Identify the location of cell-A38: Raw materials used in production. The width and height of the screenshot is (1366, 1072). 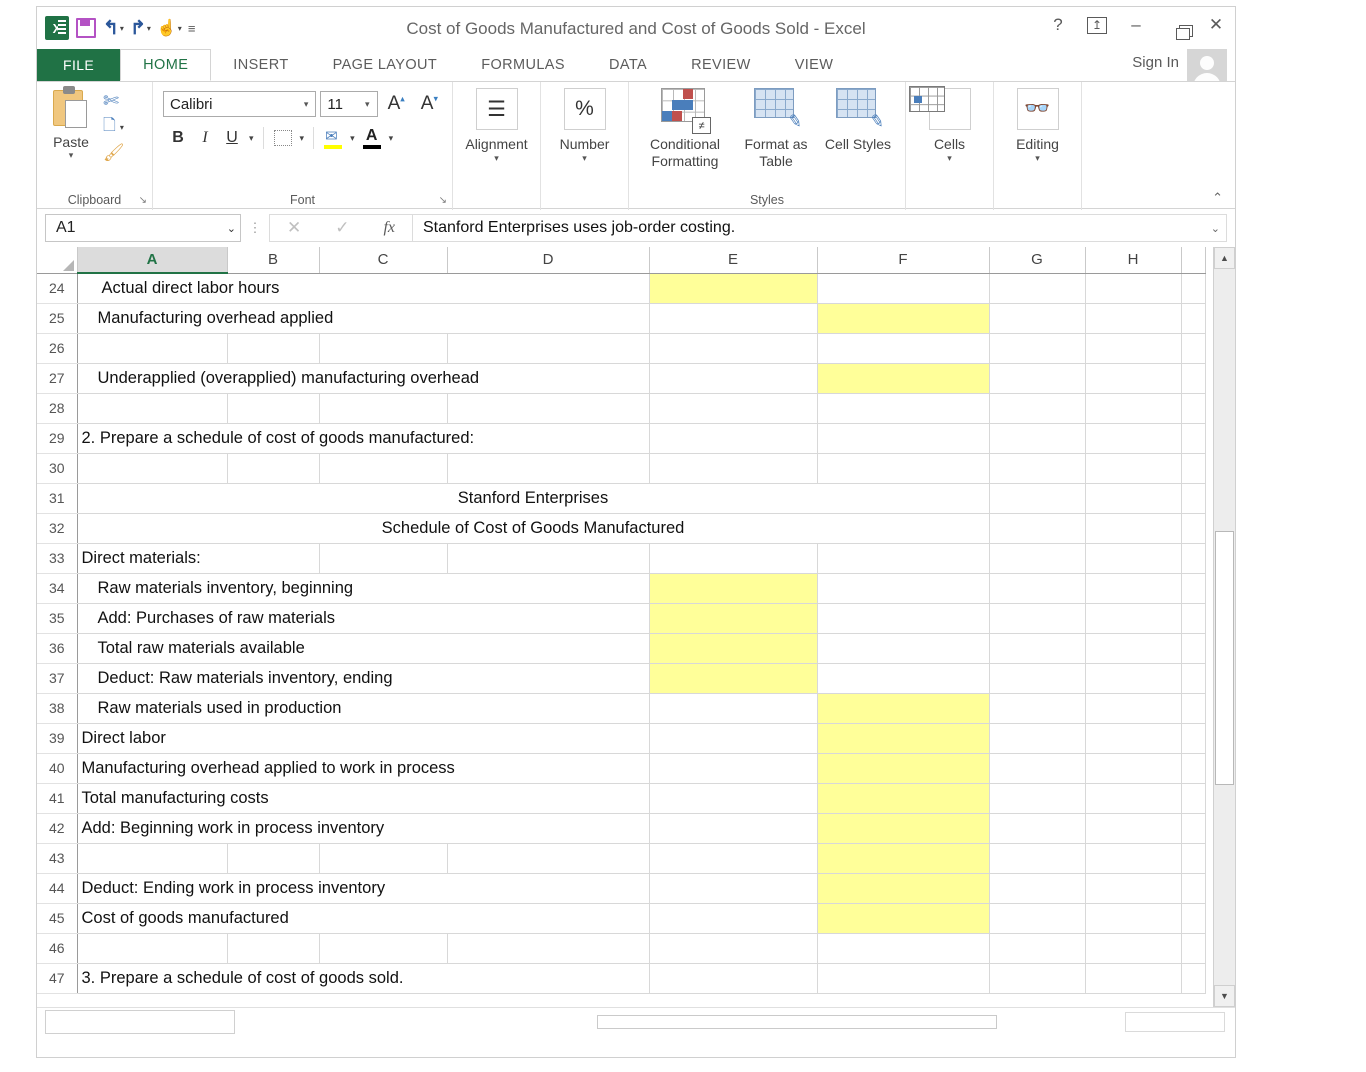
(363, 708).